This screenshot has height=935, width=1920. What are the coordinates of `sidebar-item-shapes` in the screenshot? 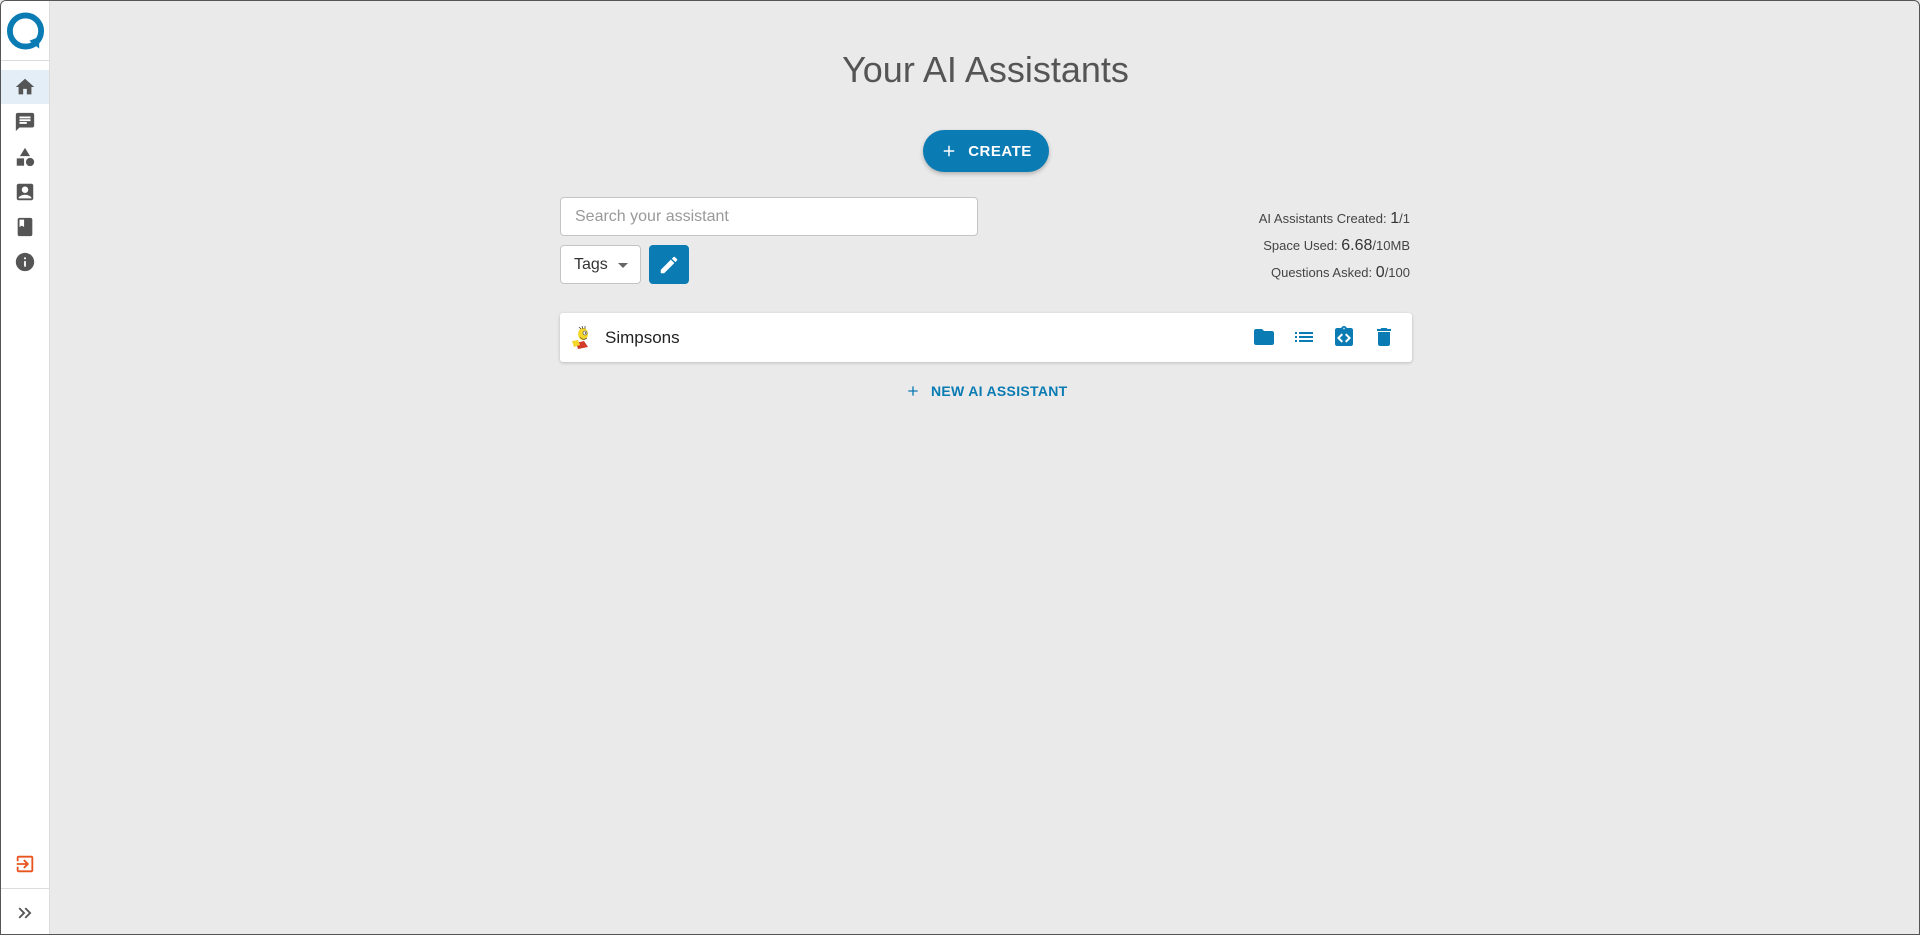 It's located at (25, 157).